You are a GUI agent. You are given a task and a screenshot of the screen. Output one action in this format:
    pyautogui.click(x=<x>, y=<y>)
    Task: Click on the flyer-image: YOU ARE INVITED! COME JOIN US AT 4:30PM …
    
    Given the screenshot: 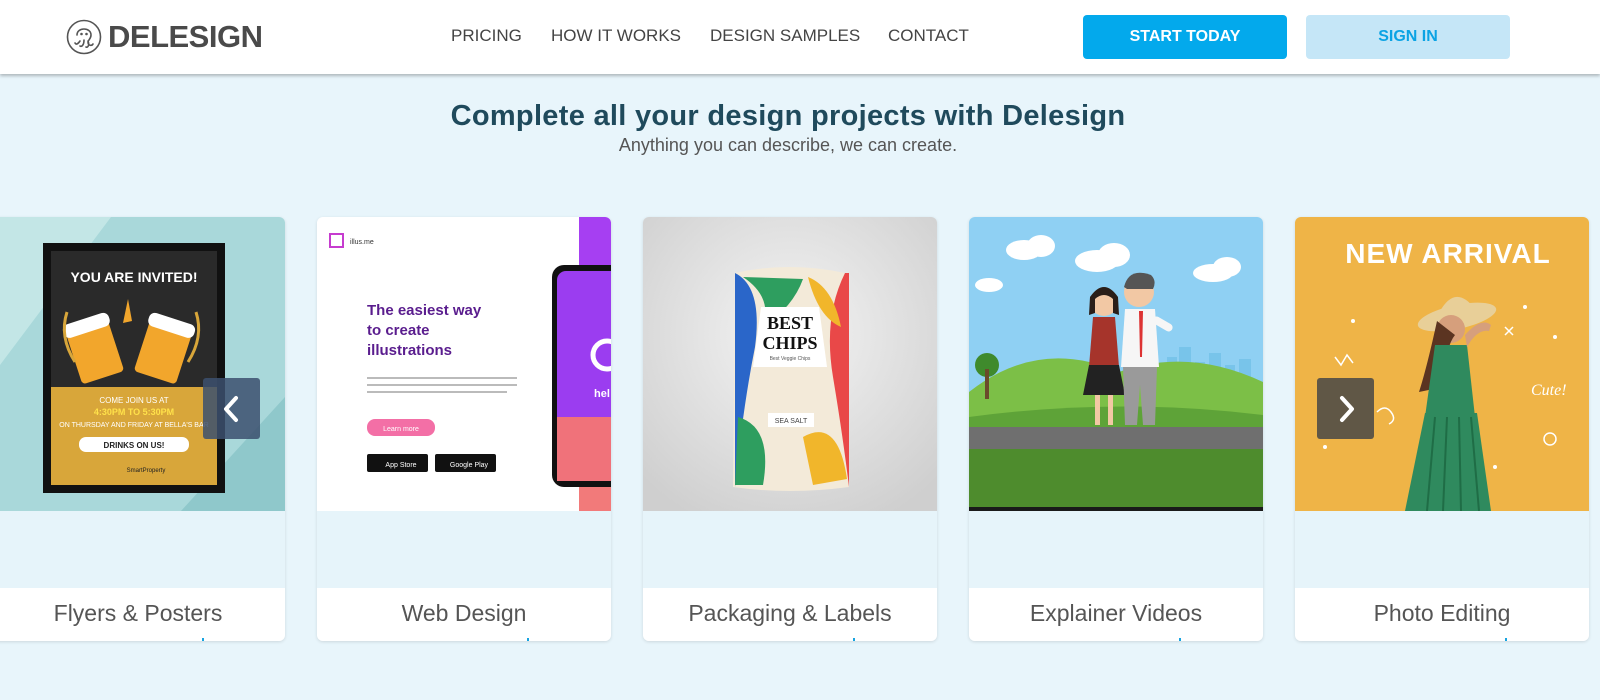 What is the action you would take?
    pyautogui.click(x=142, y=364)
    